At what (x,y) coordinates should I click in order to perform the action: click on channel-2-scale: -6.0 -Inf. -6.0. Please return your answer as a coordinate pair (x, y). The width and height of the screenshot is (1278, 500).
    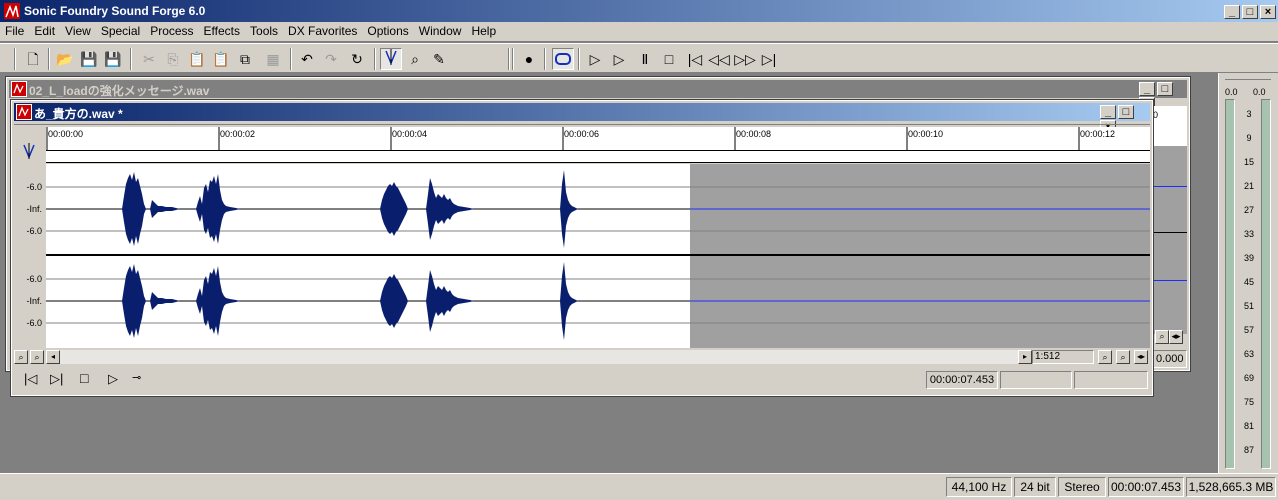
    Looking at the image, I should click on (30, 302).